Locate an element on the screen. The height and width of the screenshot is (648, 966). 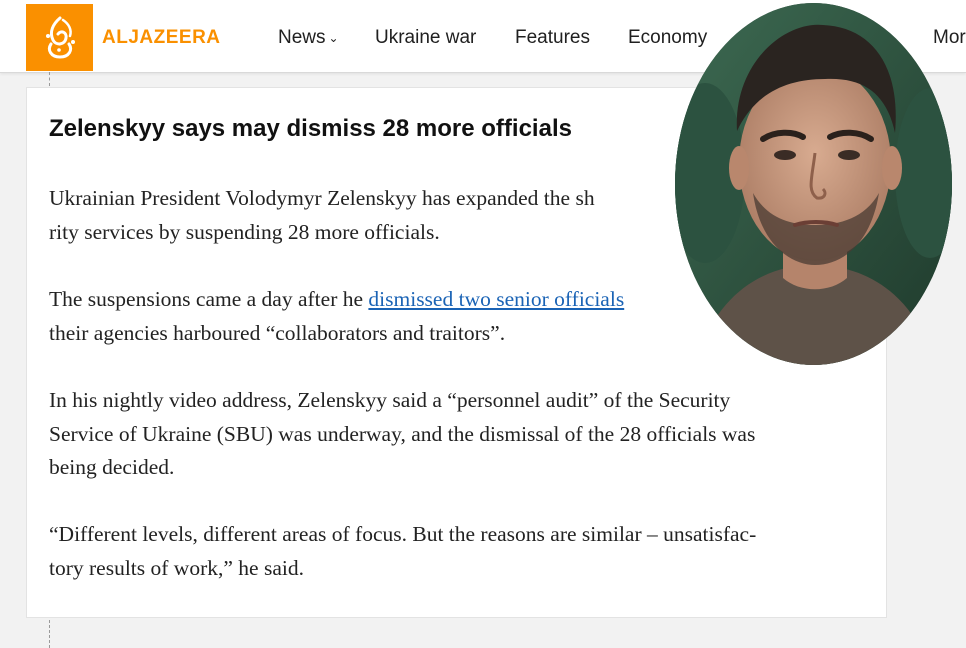
paragraph-line: tory results of work,” he said. is located at coordinates (176, 567).